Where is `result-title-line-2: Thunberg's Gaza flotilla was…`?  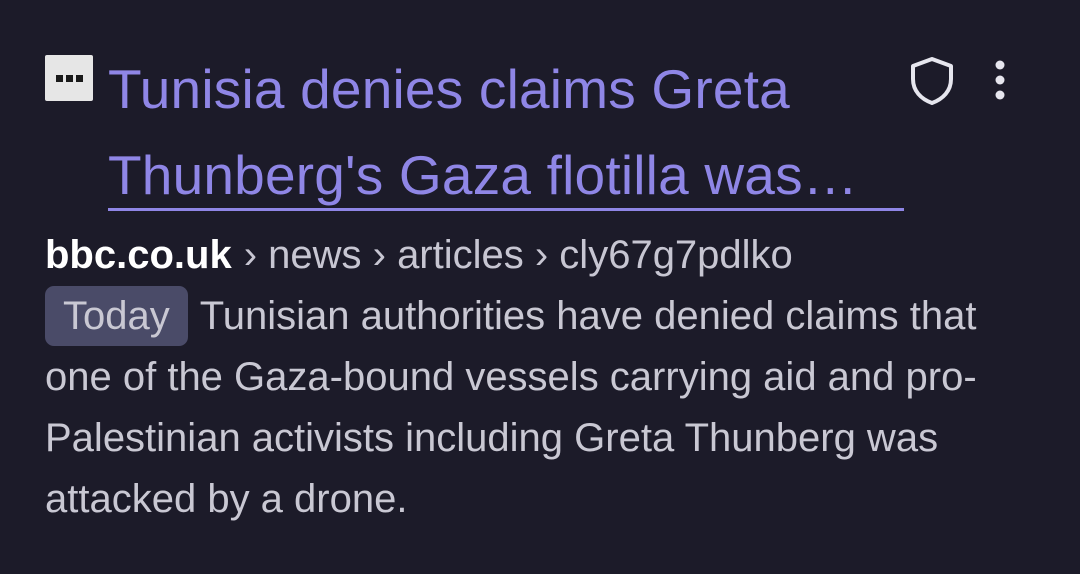 result-title-line-2: Thunberg's Gaza flotilla was… is located at coordinates (508, 175).